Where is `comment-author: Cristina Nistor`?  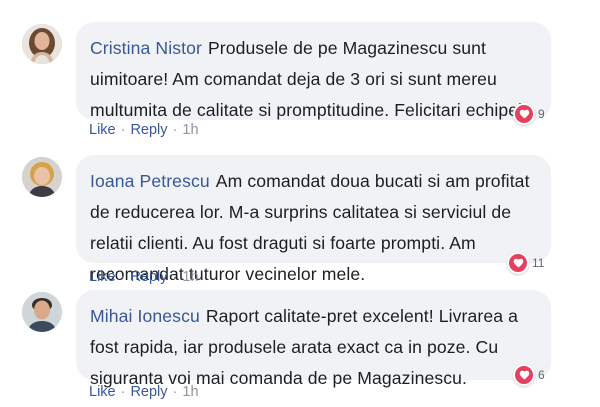 comment-author: Cristina Nistor is located at coordinates (146, 48).